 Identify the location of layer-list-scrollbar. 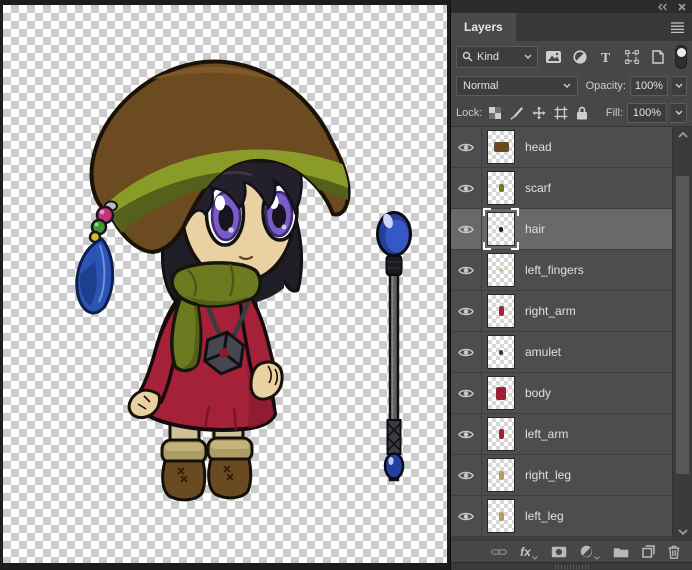
(682, 333).